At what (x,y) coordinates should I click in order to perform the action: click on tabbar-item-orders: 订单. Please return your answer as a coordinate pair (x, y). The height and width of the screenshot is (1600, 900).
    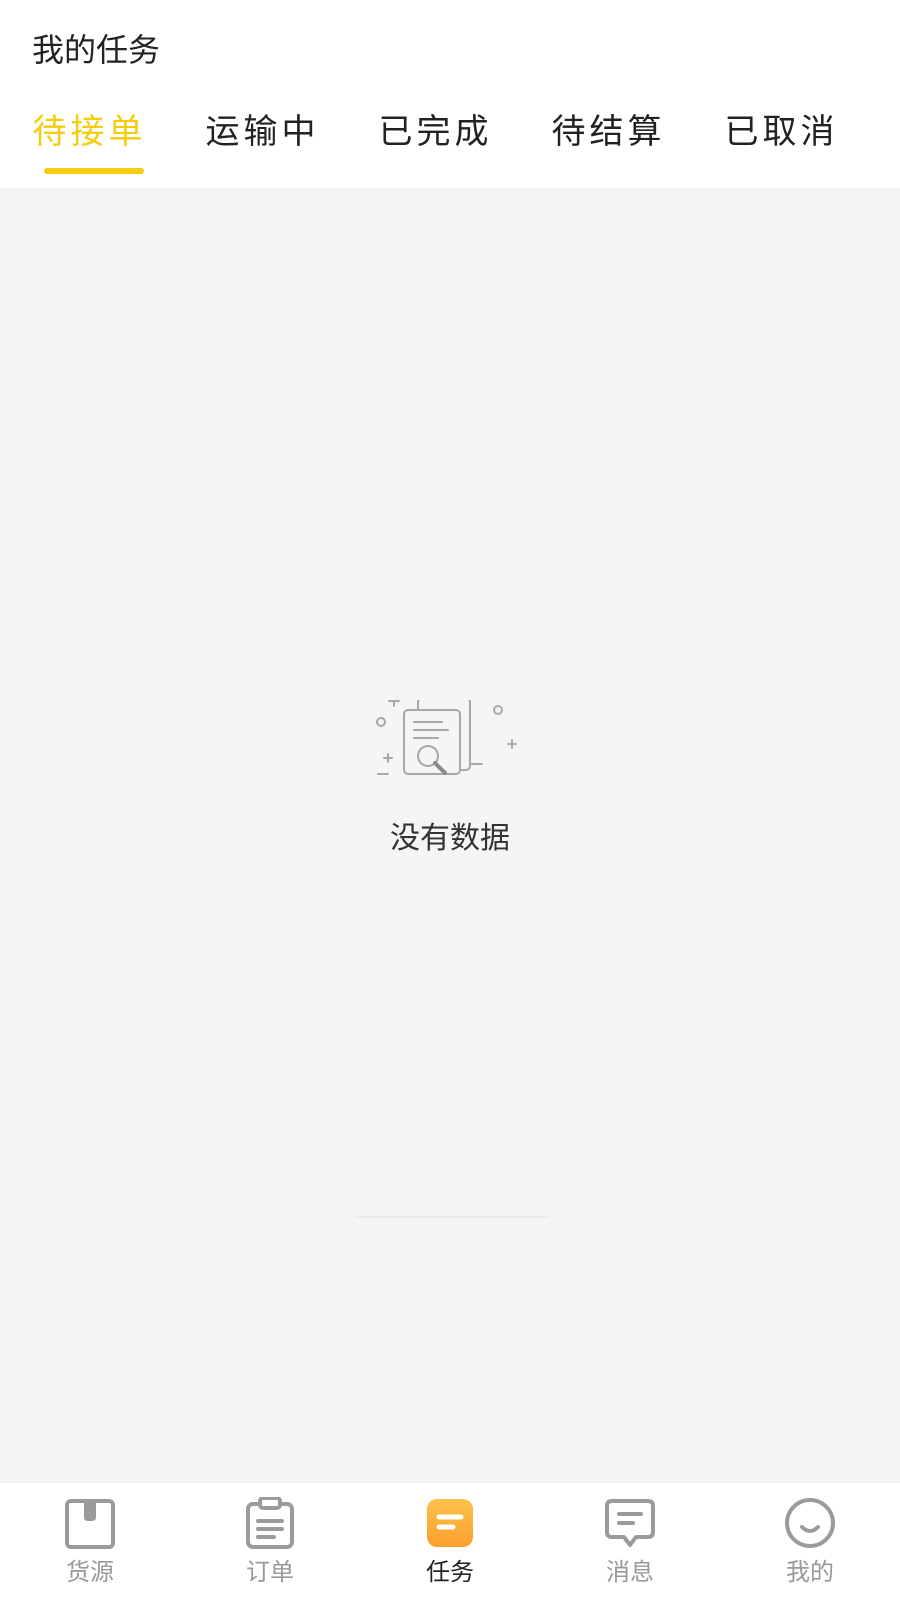
    Looking at the image, I should click on (270, 1541).